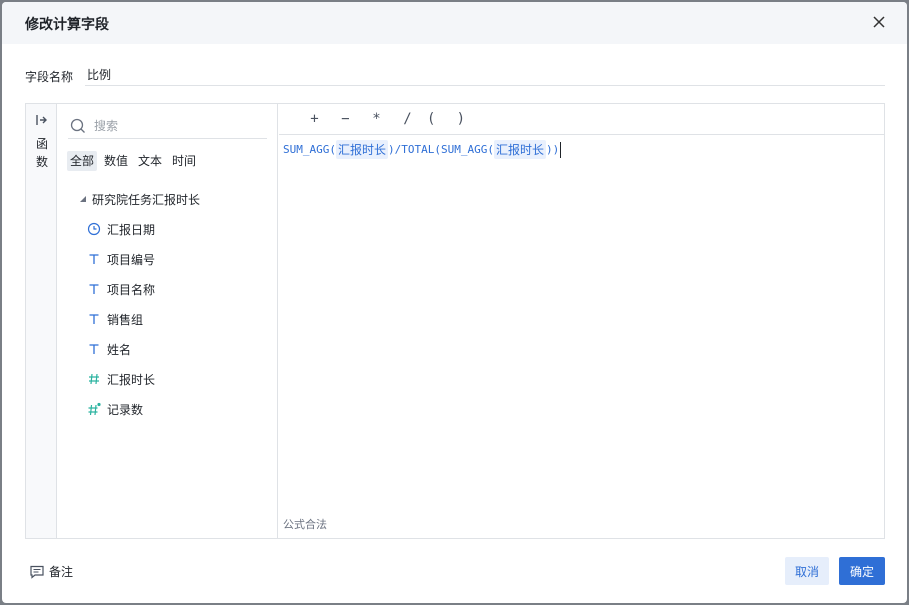 This screenshot has height=605, width=909. I want to click on list-item-label: 项目名称, so click(131, 289).